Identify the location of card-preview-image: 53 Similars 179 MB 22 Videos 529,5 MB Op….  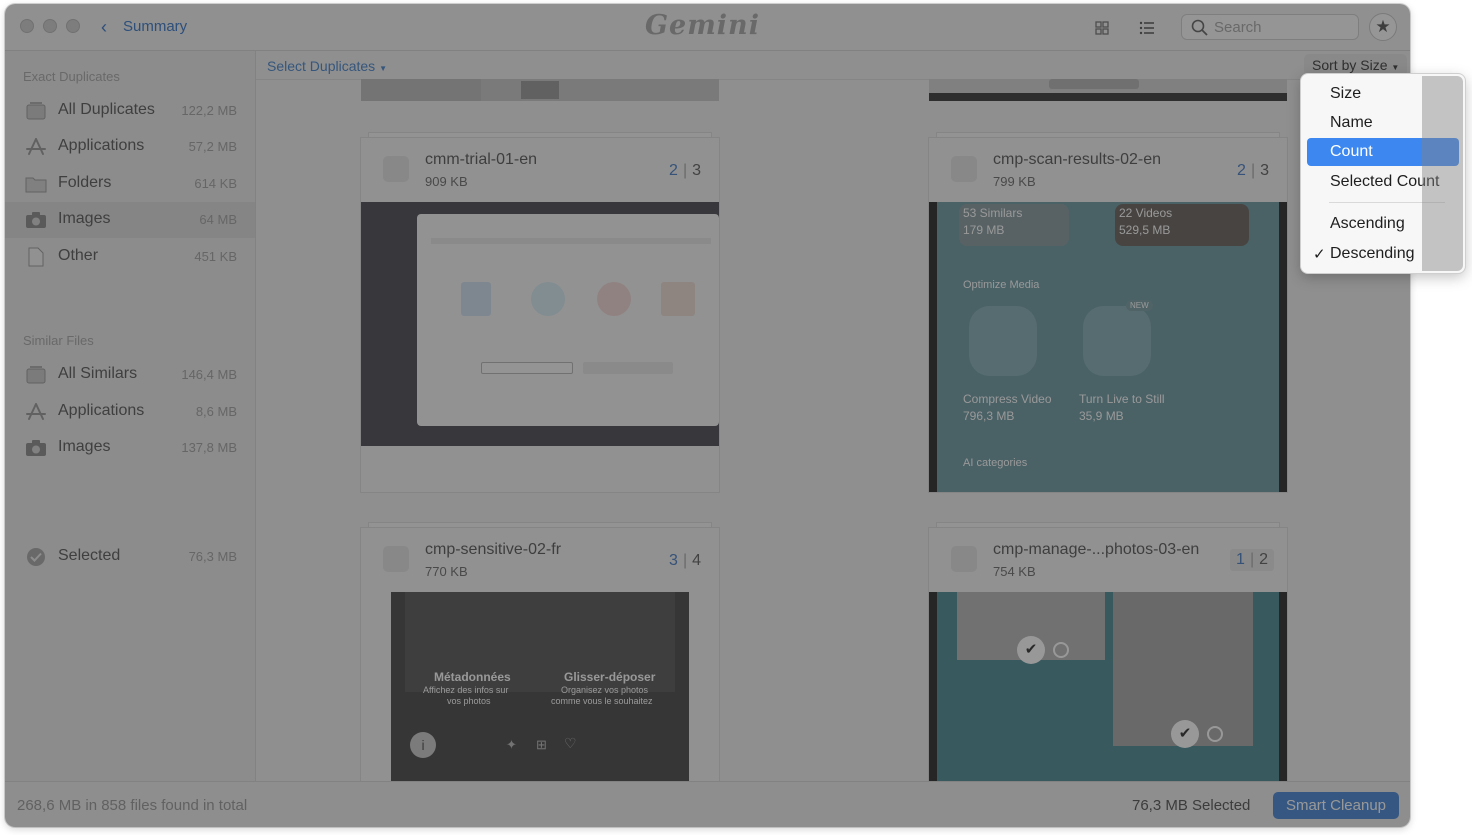
(1108, 347).